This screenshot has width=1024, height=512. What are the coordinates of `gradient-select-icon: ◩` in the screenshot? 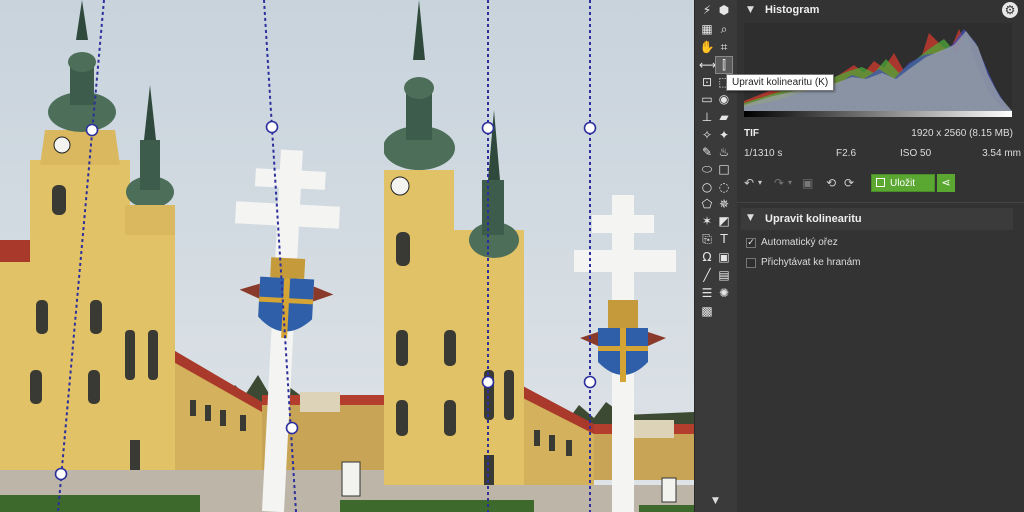 It's located at (724, 221).